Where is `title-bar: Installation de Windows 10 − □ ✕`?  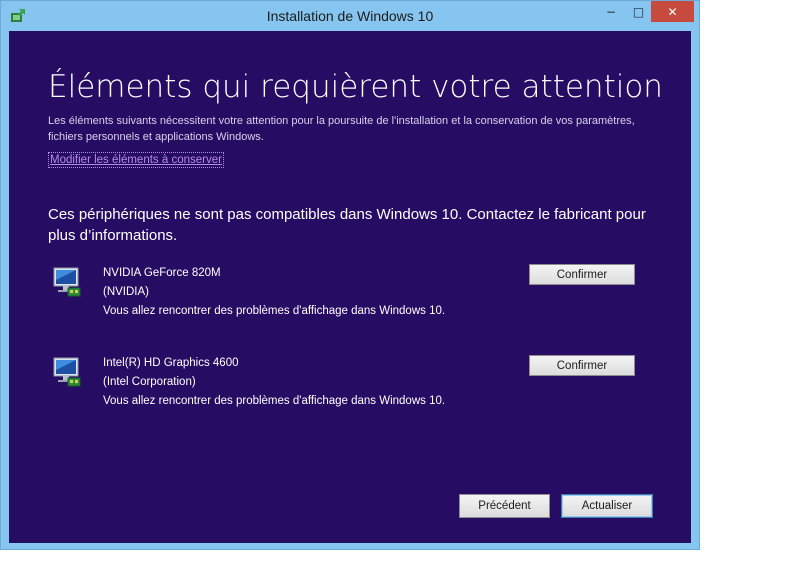
title-bar: Installation de Windows 10 − □ ✕ is located at coordinates (350, 16).